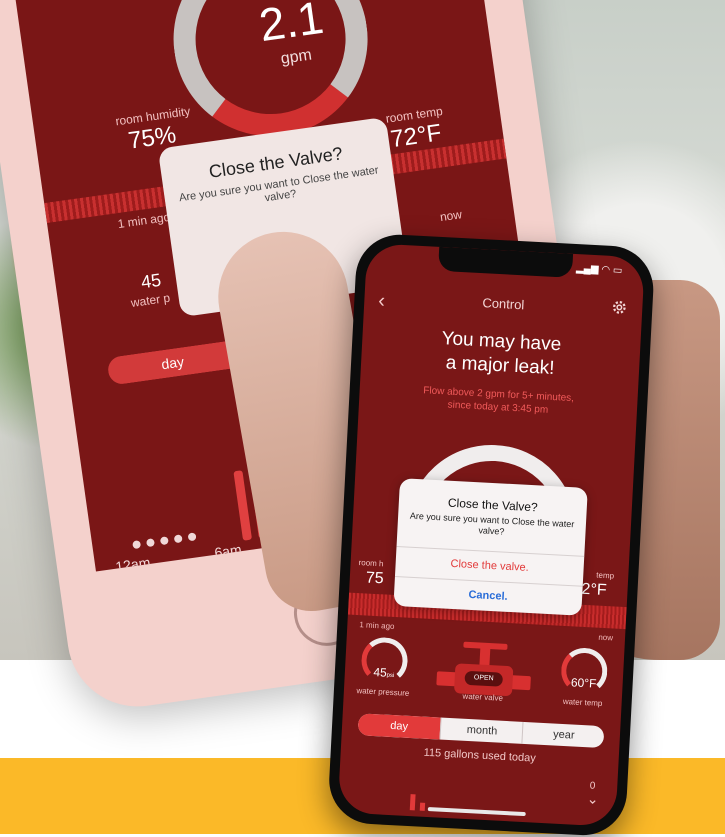 The width and height of the screenshot is (725, 837). I want to click on gear-icon, so click(619, 307).